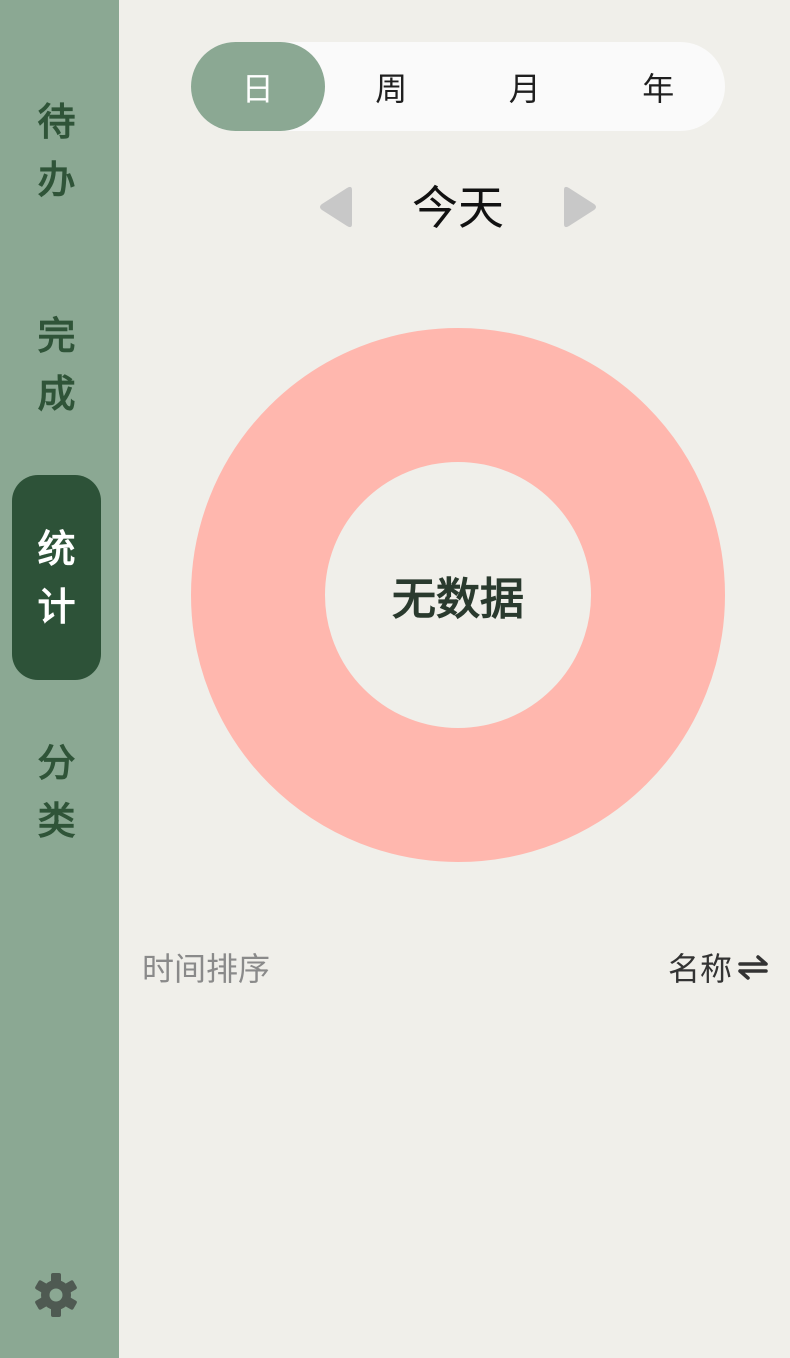 The width and height of the screenshot is (790, 1358). I want to click on tab-year: 年, so click(659, 86).